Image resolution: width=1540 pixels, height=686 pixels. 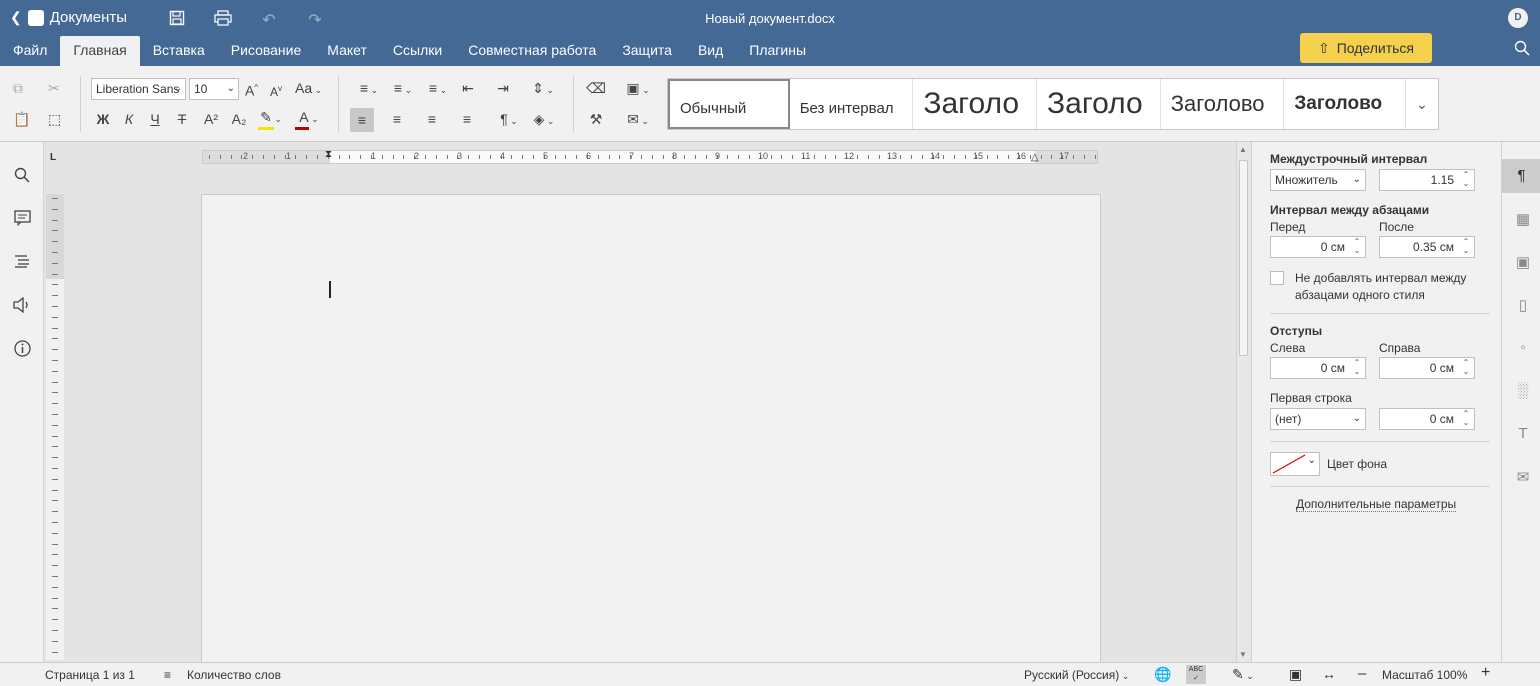 I want to click on avatar: D, so click(x=1518, y=18).